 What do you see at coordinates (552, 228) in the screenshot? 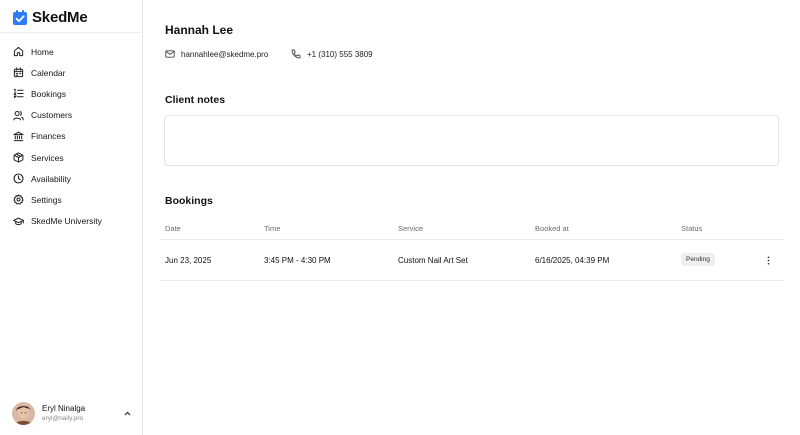
I see `column-header-booked-at: Booked at` at bounding box center [552, 228].